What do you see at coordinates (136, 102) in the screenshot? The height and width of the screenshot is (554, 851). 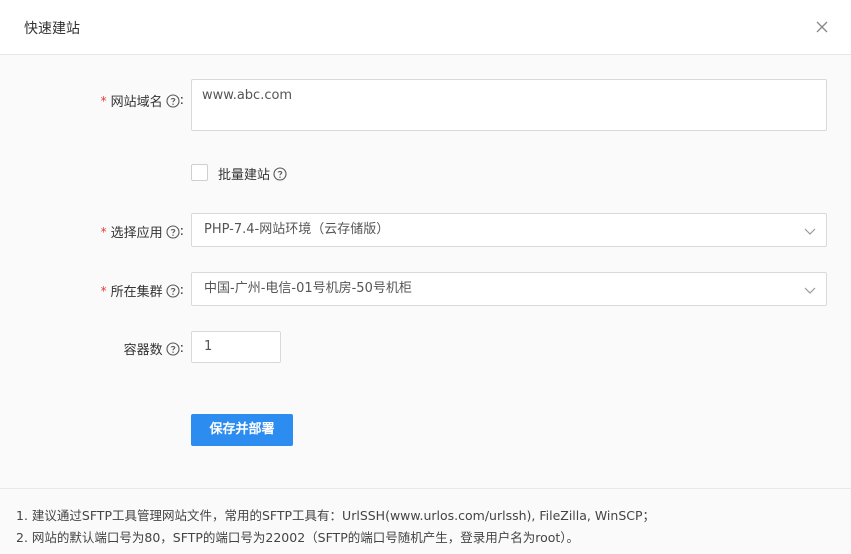 I see `domain-label-text: 网站域名` at bounding box center [136, 102].